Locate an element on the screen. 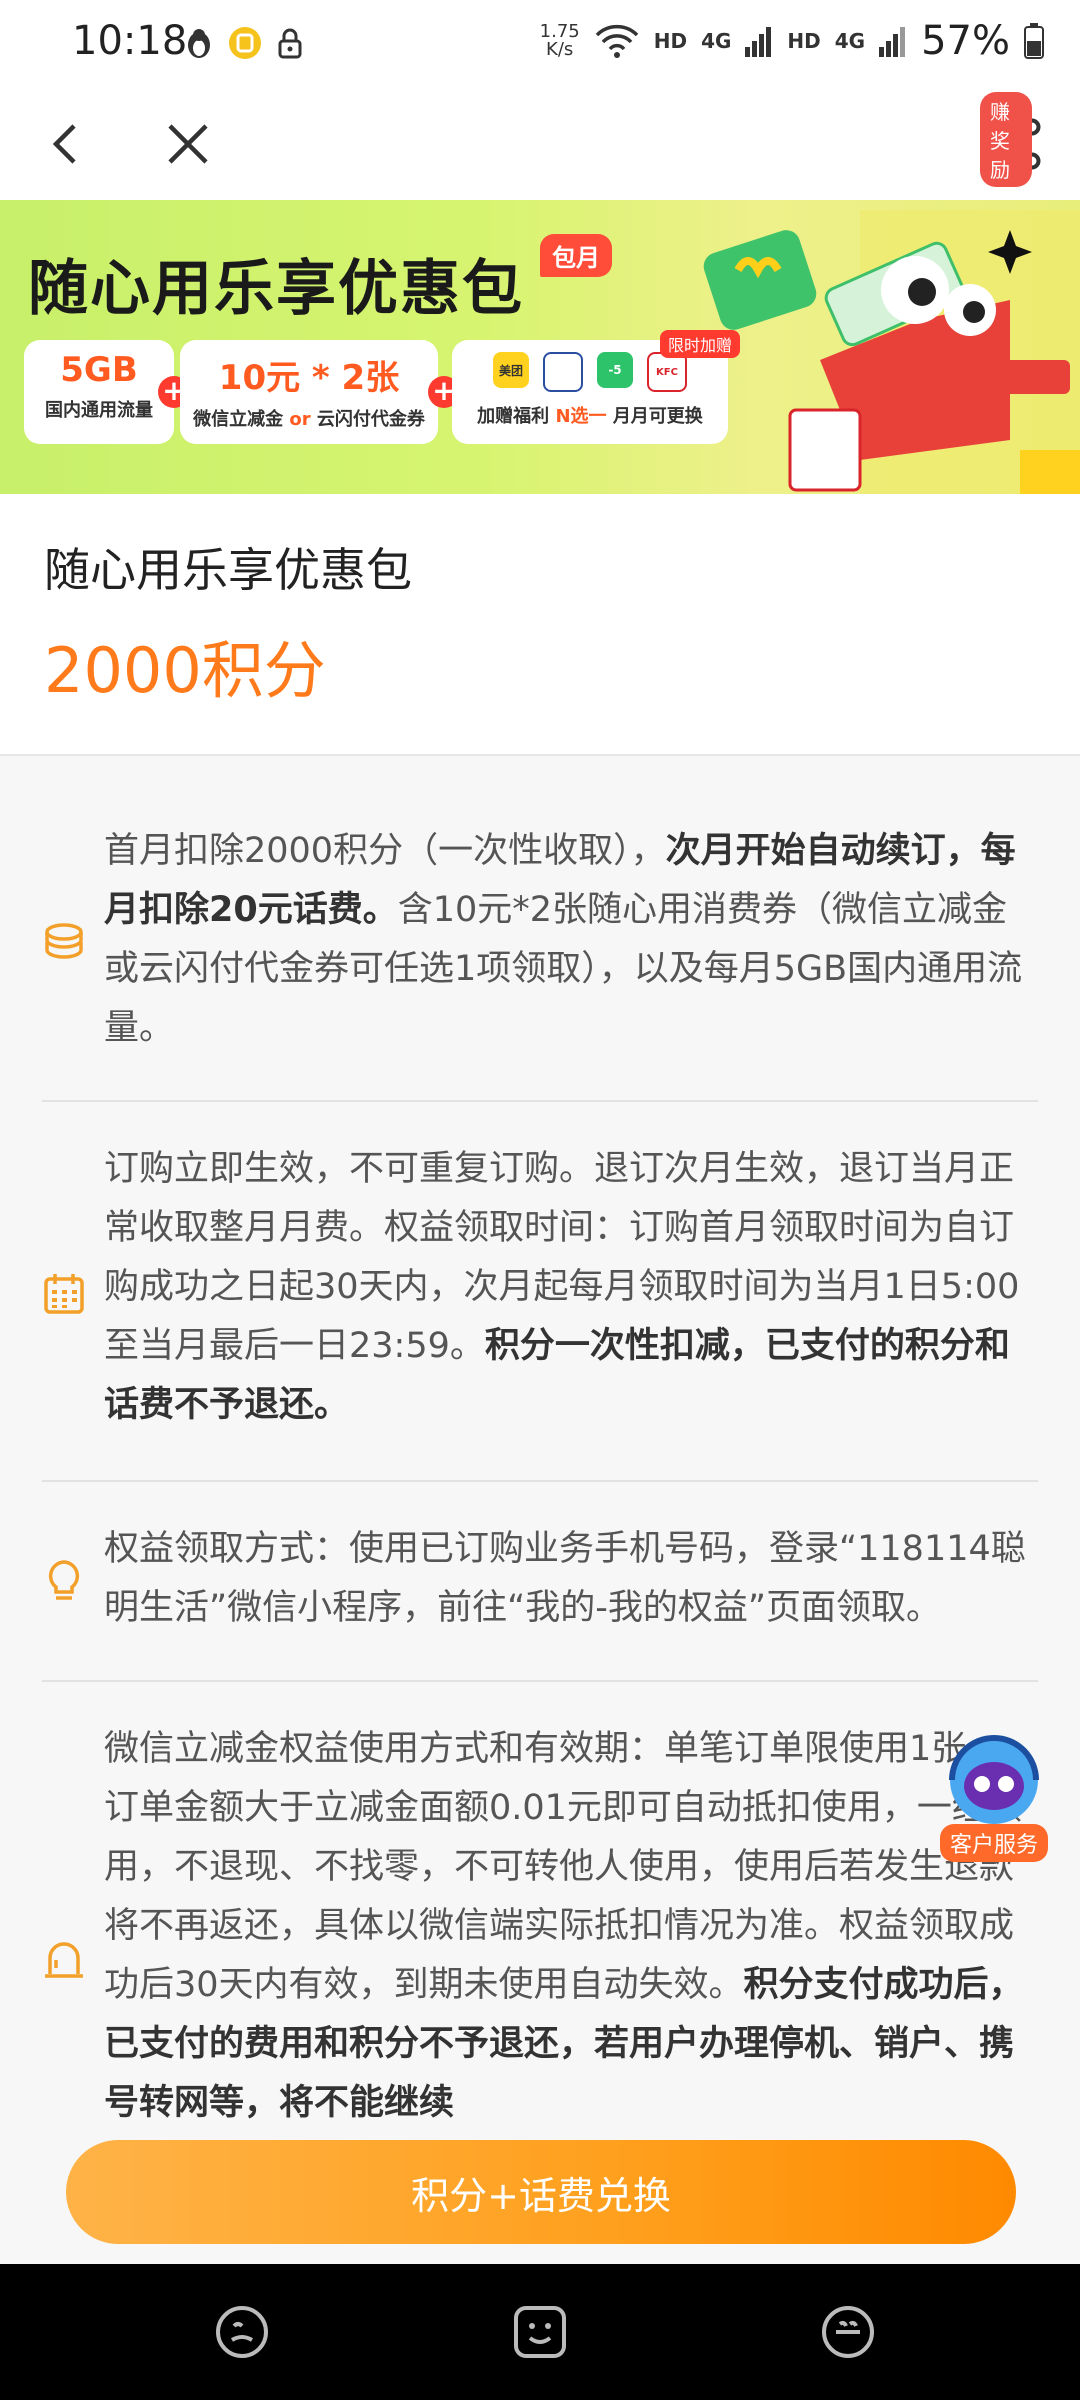 This screenshot has height=2400, width=1080. status-right: 1.75 K/s HD 4G HD 4G 57% is located at coordinates (792, 41).